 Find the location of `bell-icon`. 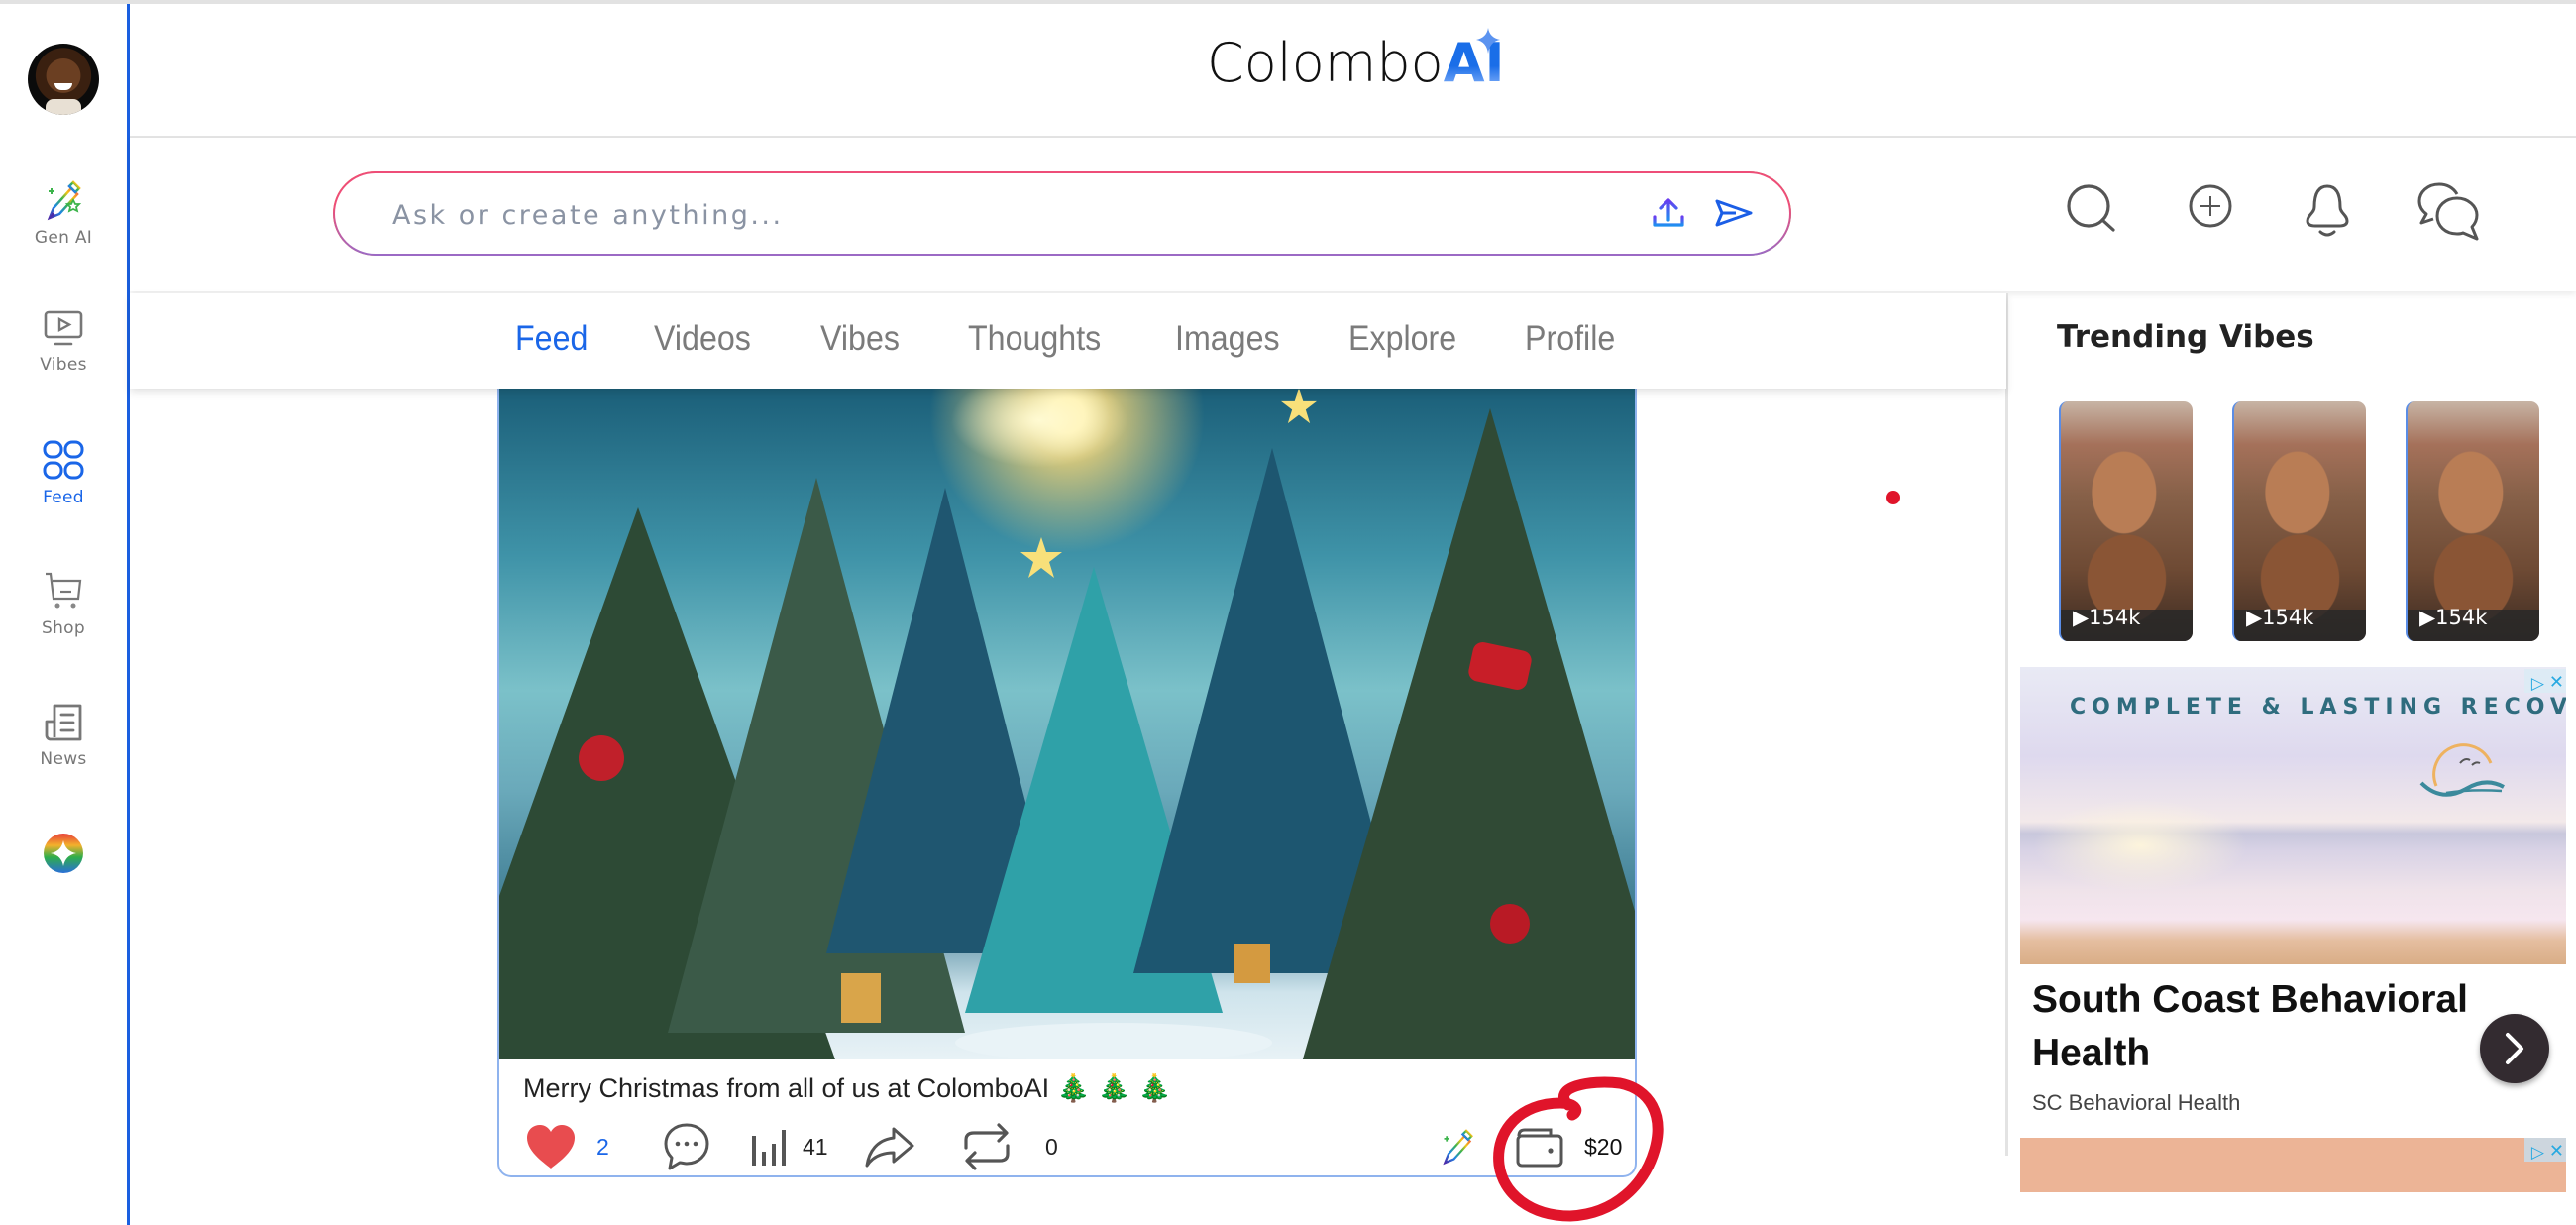

bell-icon is located at coordinates (2328, 211).